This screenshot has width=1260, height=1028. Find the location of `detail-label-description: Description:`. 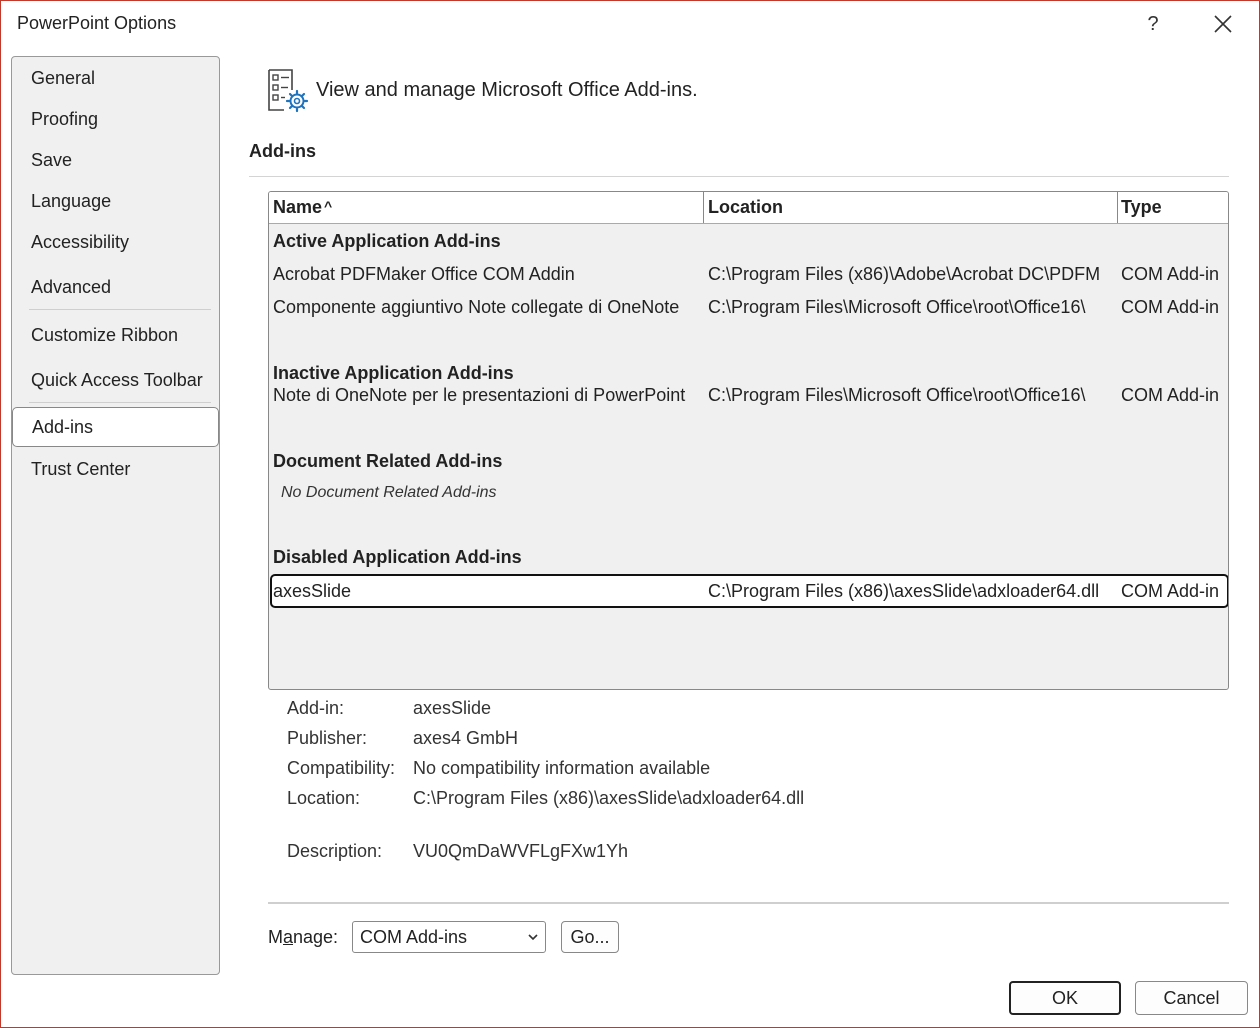

detail-label-description: Description: is located at coordinates (335, 851).